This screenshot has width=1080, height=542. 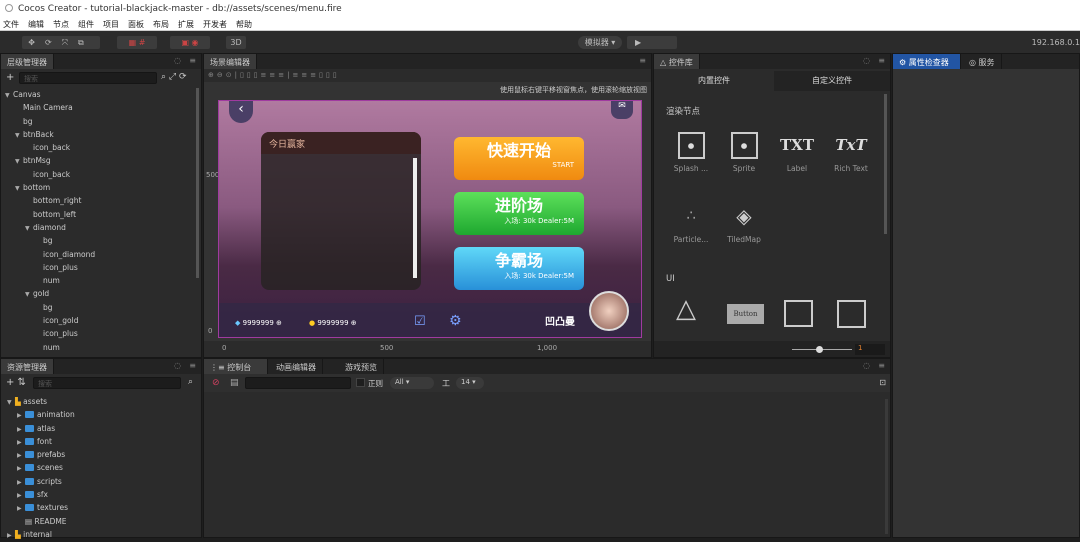 What do you see at coordinates (50, 134) in the screenshot?
I see `tree-node: ▼ btnBack` at bounding box center [50, 134].